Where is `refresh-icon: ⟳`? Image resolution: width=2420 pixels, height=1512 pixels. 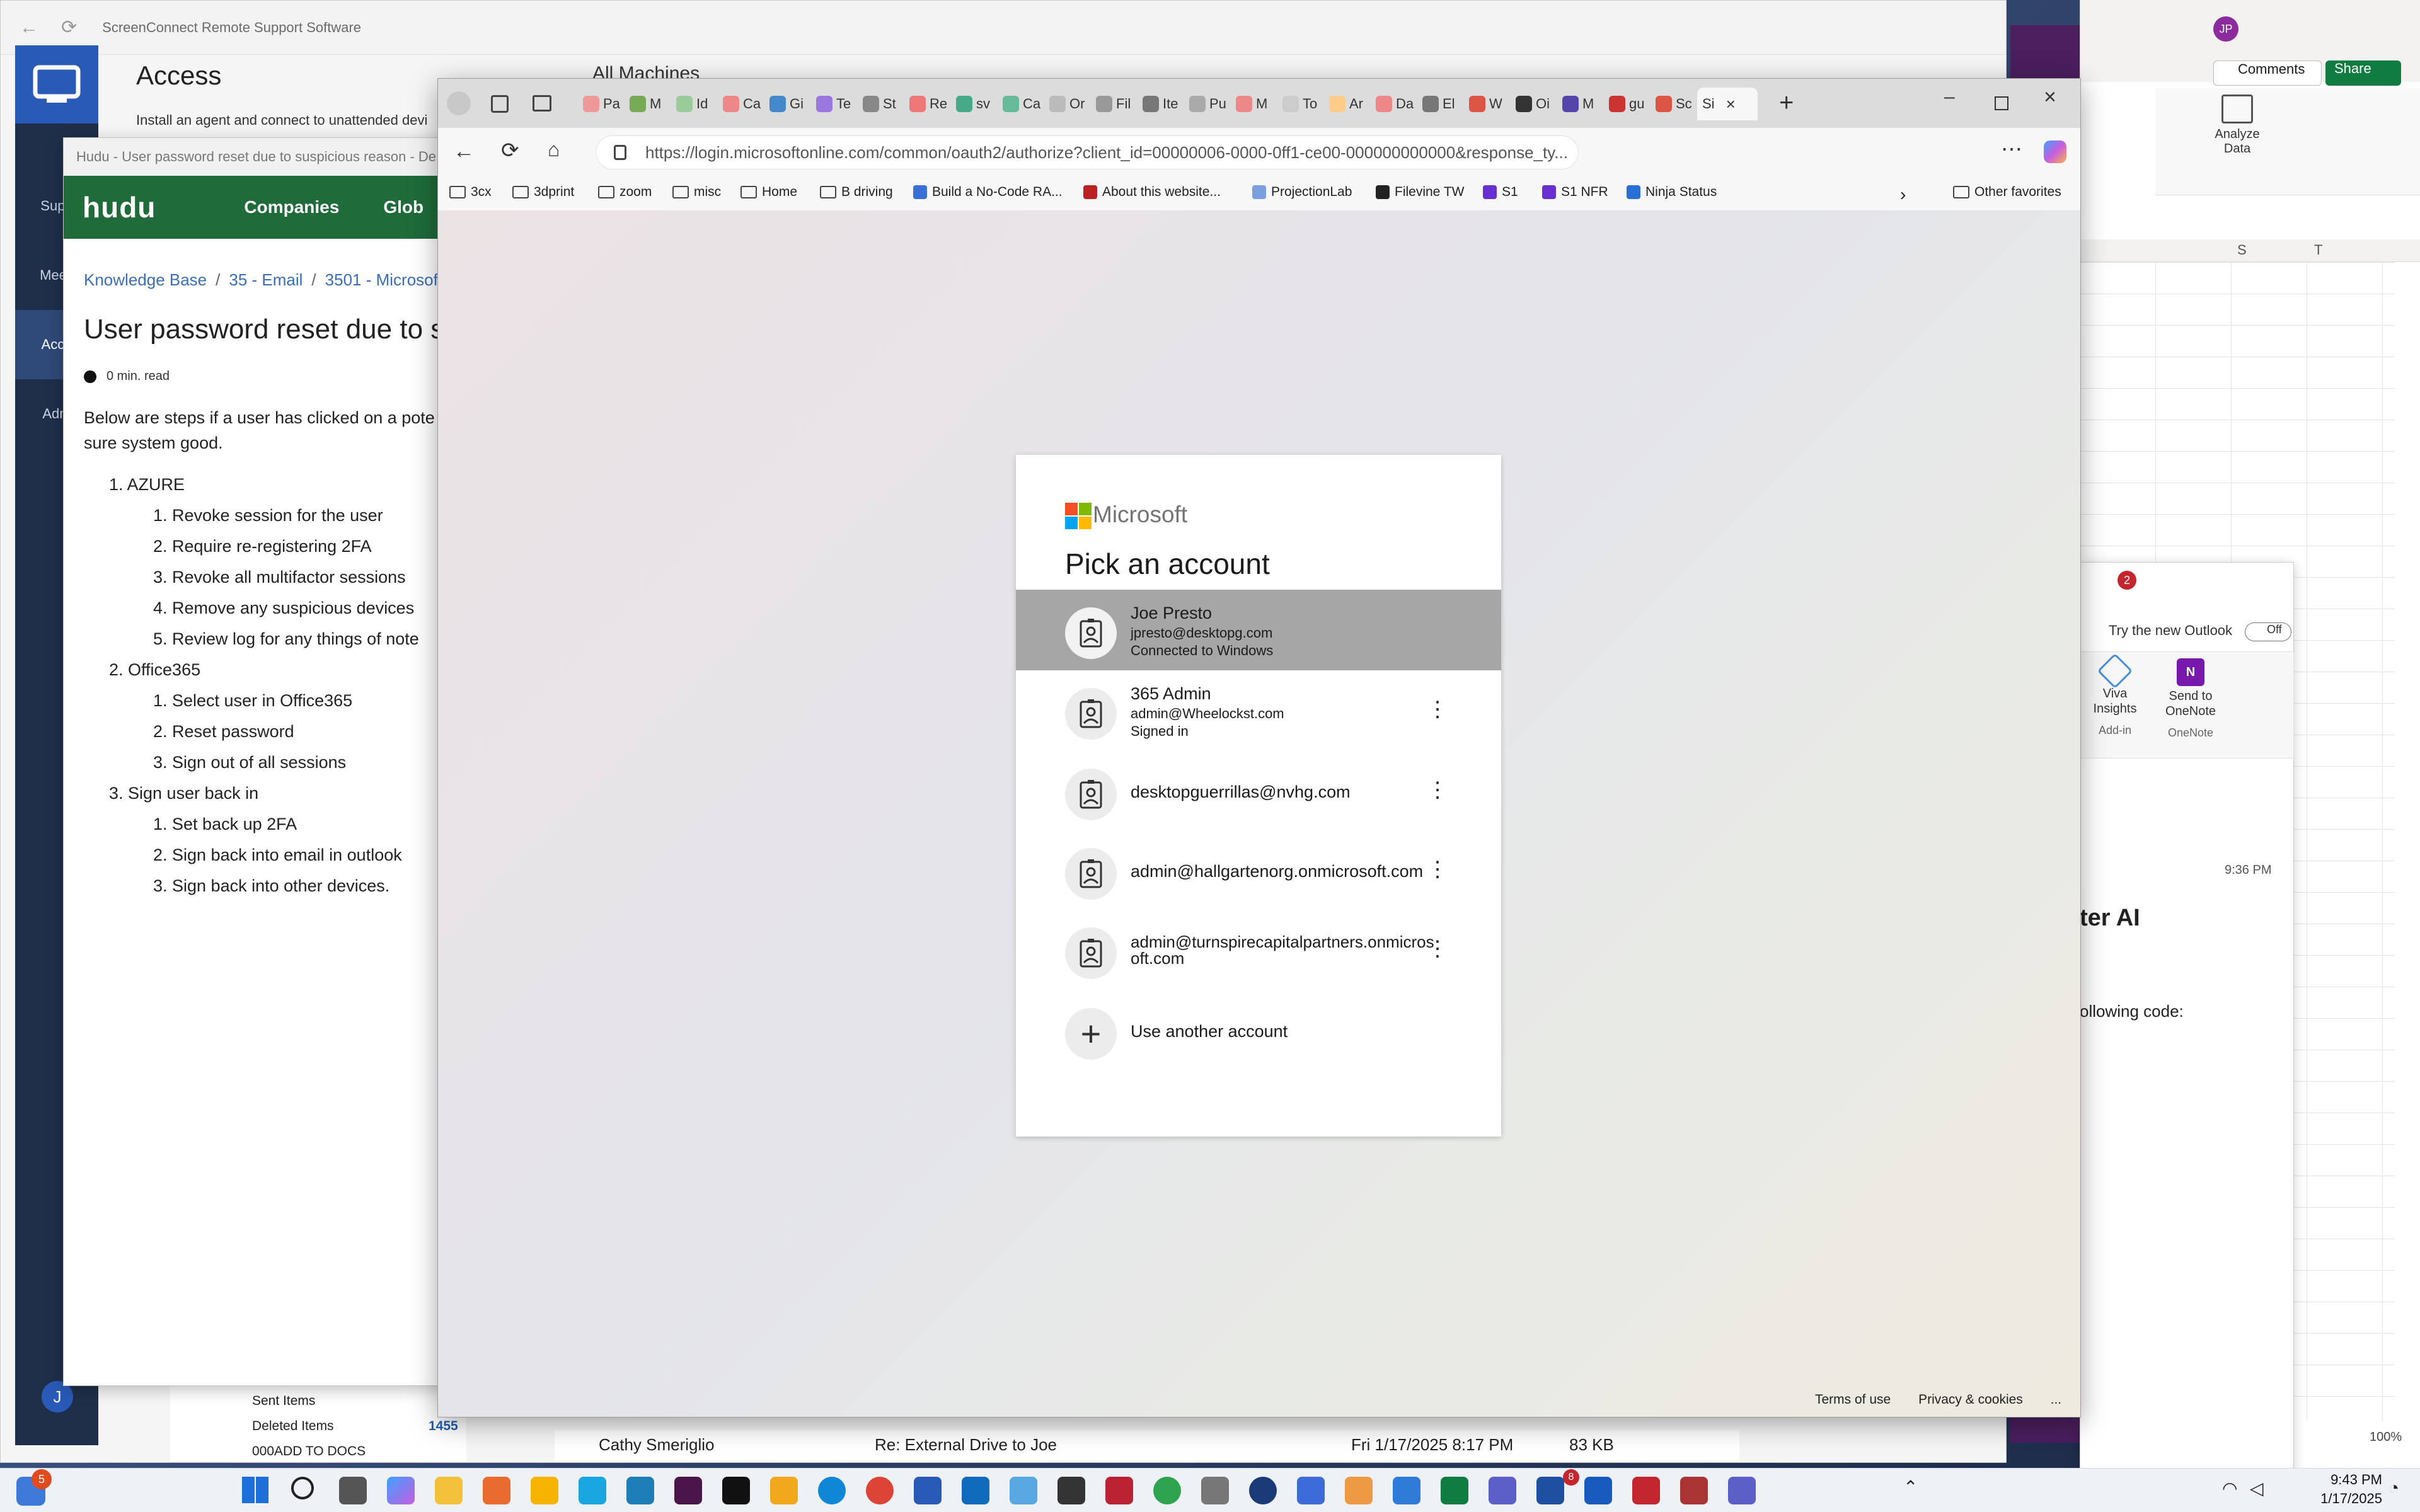
refresh-icon: ⟳ is located at coordinates (69, 27).